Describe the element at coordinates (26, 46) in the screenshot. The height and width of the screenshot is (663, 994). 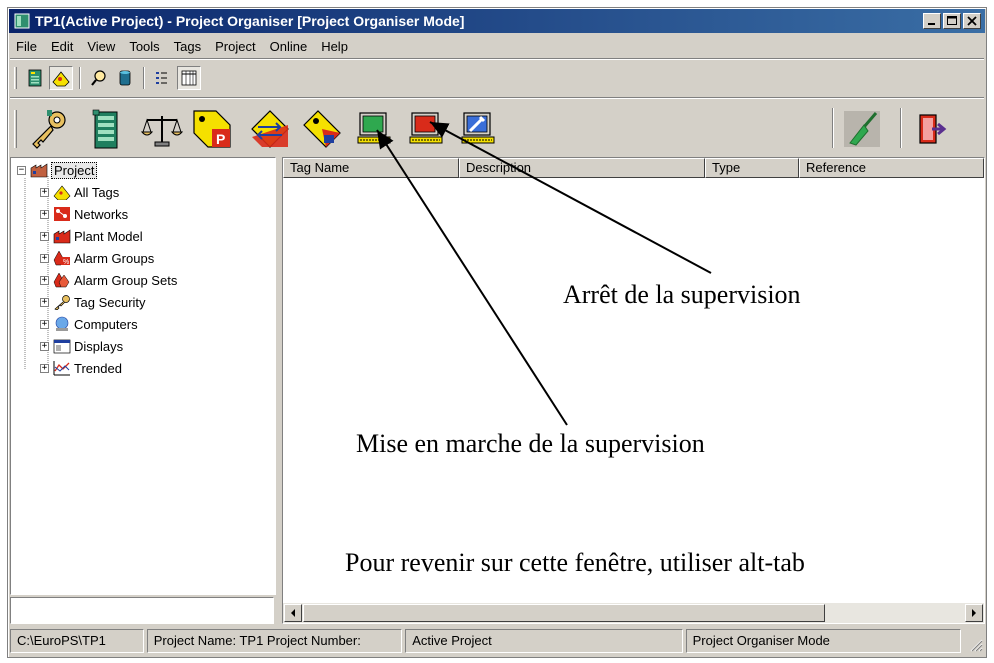
I see `menu-file: File` at that location.